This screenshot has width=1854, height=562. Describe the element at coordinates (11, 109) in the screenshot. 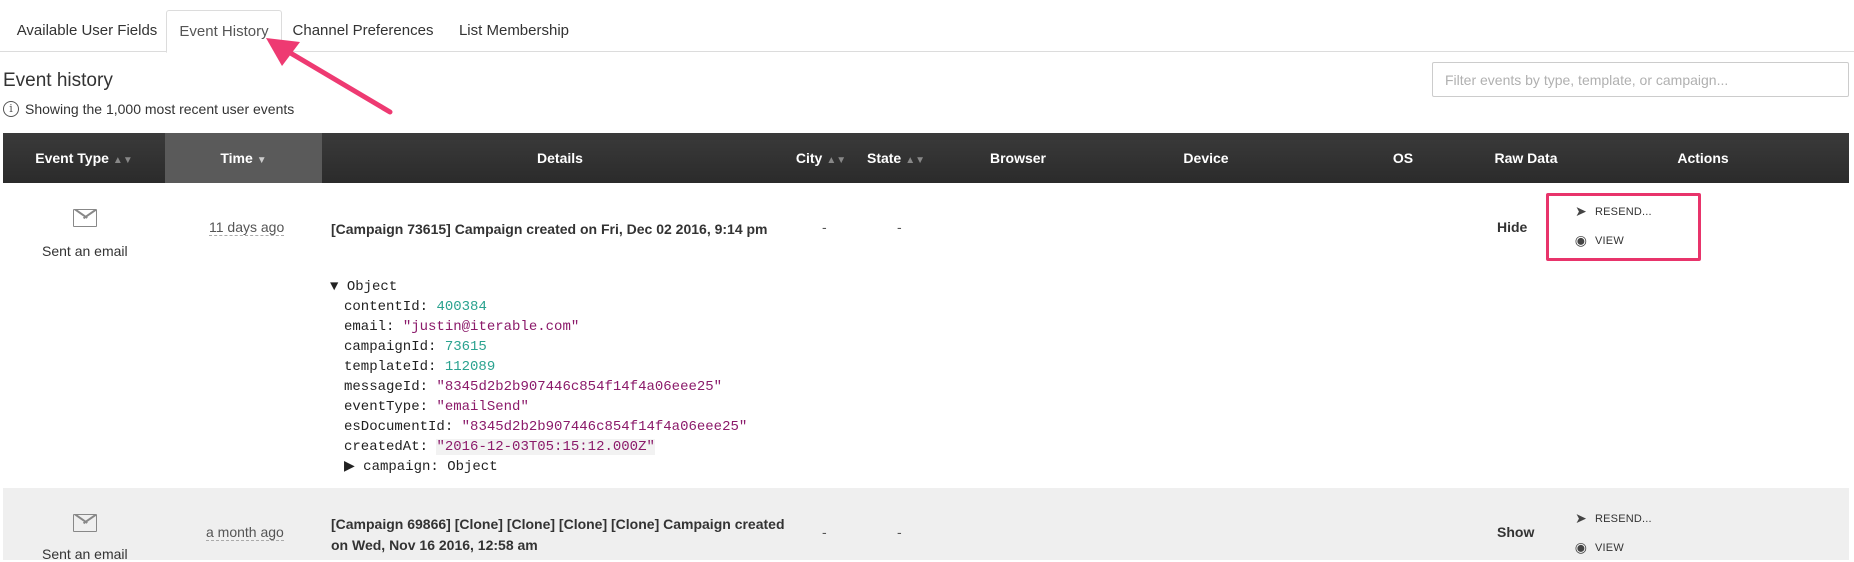

I see `info-icon: i` at that location.